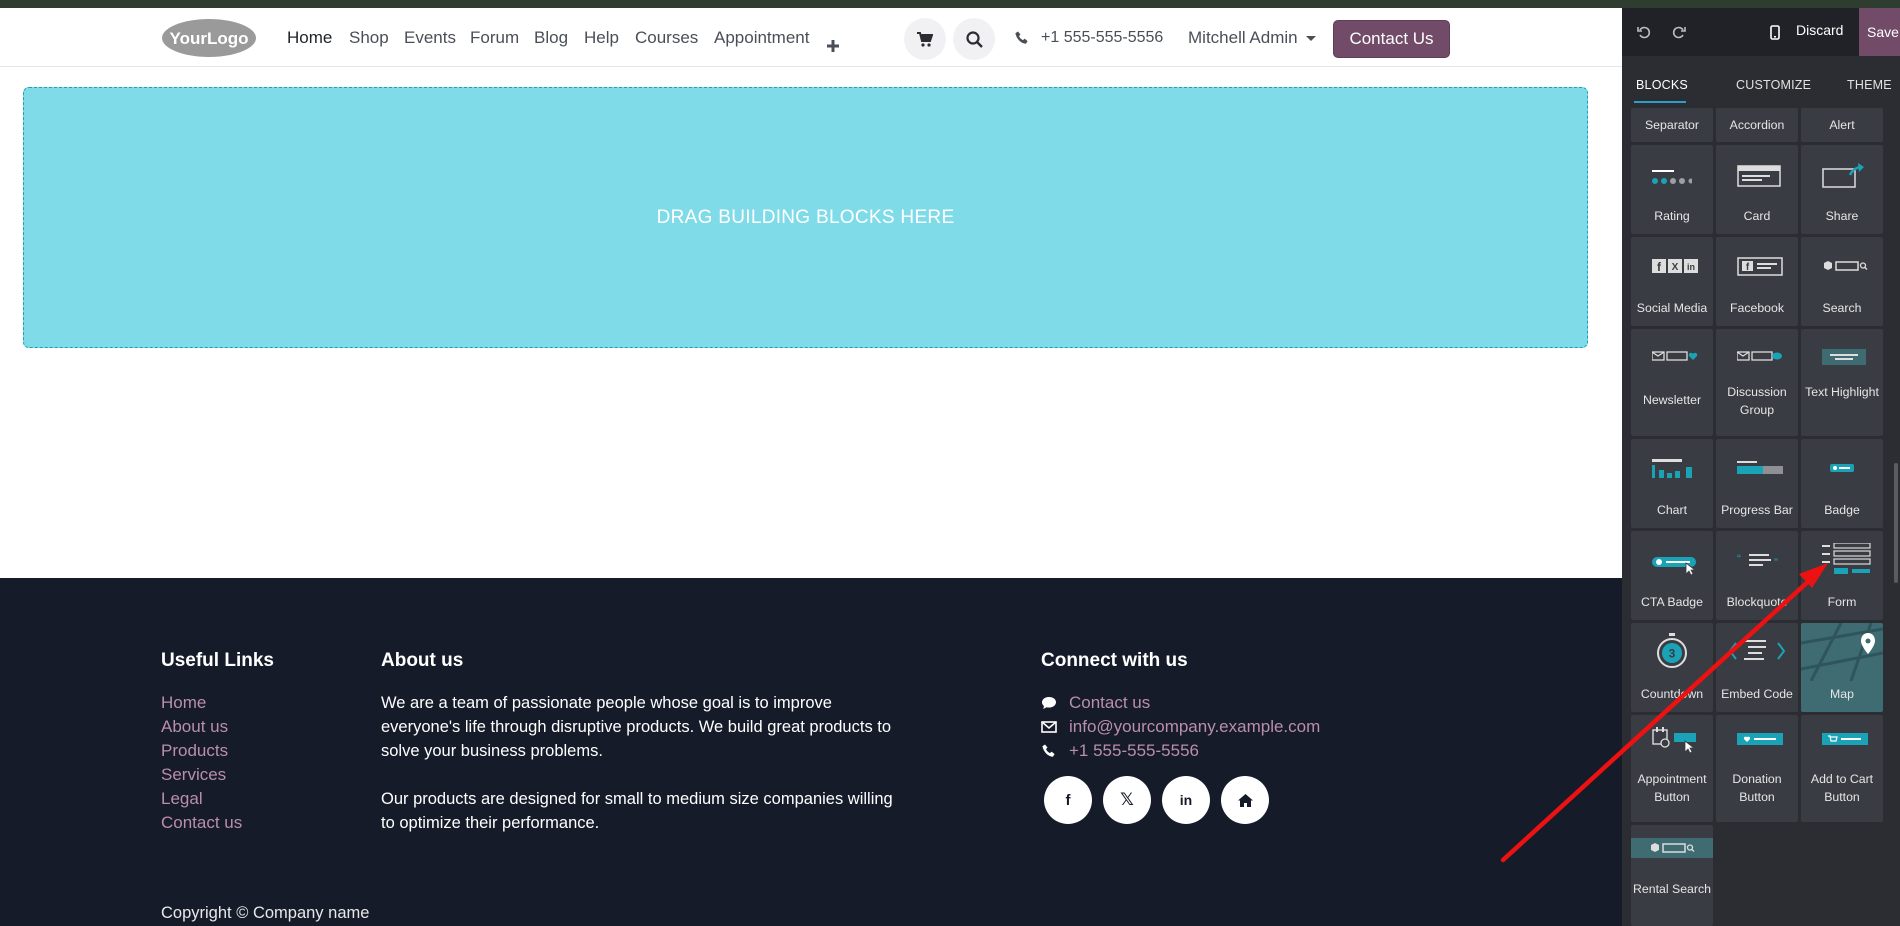 This screenshot has width=1900, height=926. I want to click on share-icon, so click(1843, 175).